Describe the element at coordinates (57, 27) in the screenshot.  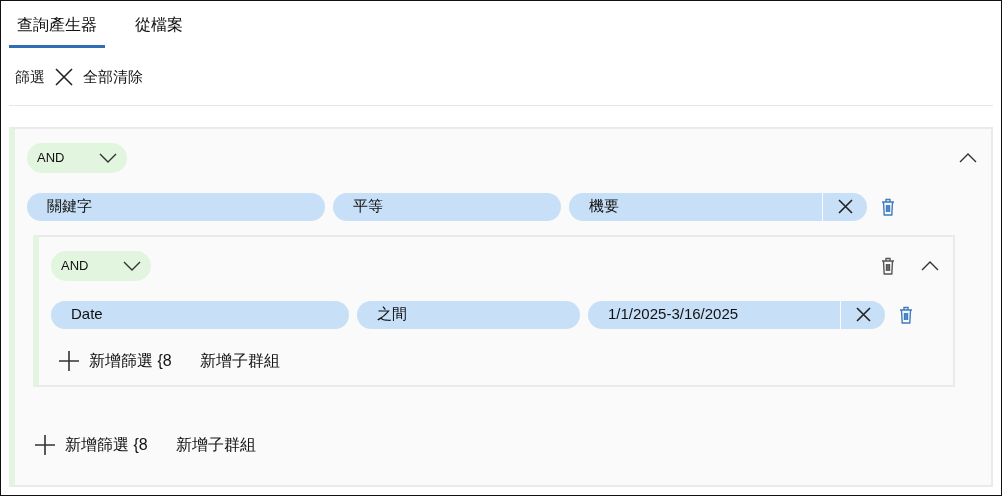
I see `tab: 查詢產生器` at that location.